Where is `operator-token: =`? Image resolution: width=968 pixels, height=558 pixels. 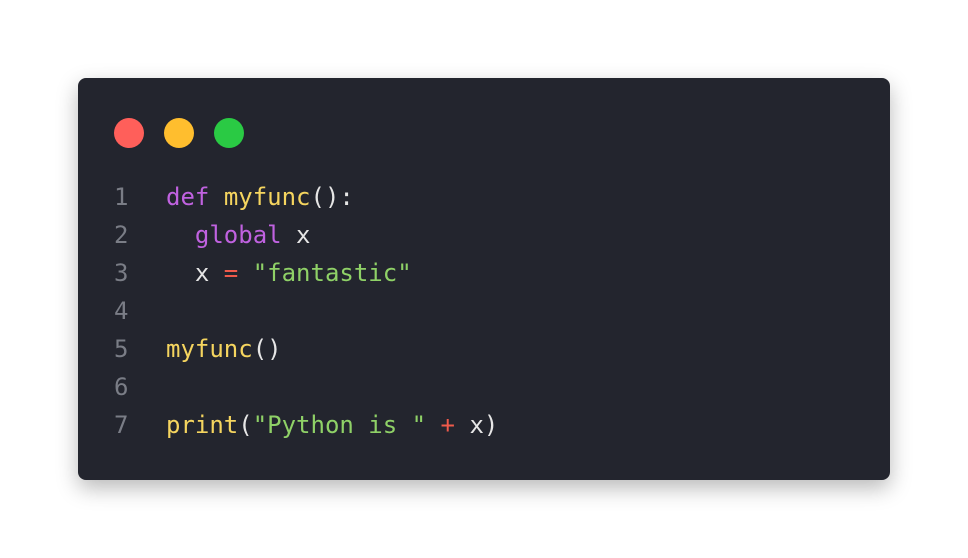 operator-token: = is located at coordinates (231, 273).